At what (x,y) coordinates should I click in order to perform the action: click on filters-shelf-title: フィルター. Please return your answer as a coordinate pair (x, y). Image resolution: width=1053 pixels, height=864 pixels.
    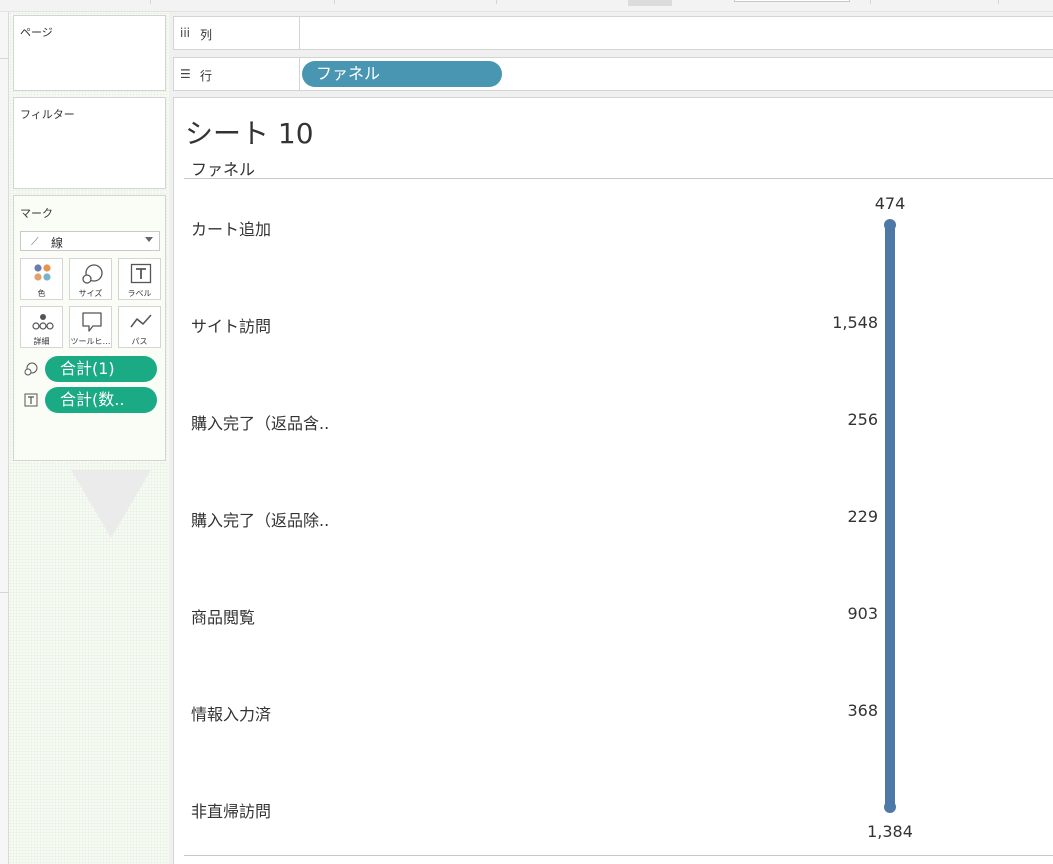
    Looking at the image, I should click on (47, 114).